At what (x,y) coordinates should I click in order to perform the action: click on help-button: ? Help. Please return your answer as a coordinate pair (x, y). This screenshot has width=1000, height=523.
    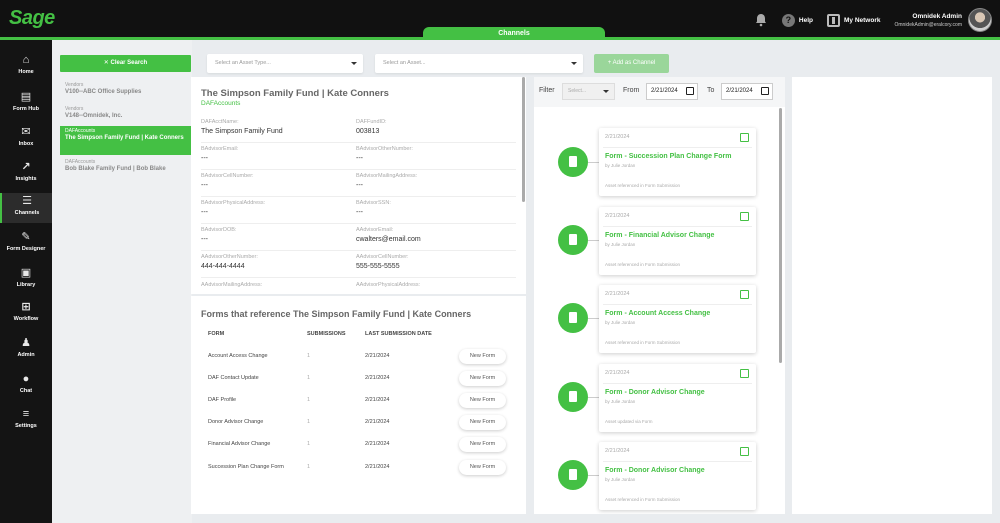
    Looking at the image, I should click on (797, 20).